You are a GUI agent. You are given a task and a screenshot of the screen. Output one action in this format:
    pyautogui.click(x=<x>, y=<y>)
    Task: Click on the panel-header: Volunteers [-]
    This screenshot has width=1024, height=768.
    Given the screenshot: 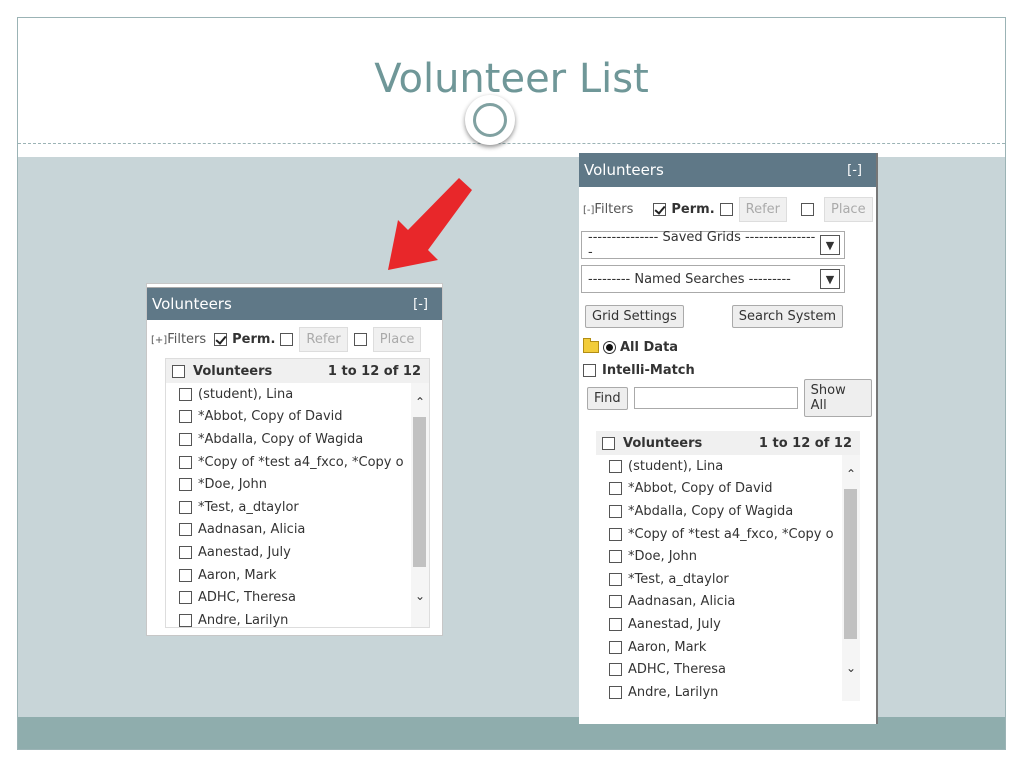 What is the action you would take?
    pyautogui.click(x=294, y=304)
    